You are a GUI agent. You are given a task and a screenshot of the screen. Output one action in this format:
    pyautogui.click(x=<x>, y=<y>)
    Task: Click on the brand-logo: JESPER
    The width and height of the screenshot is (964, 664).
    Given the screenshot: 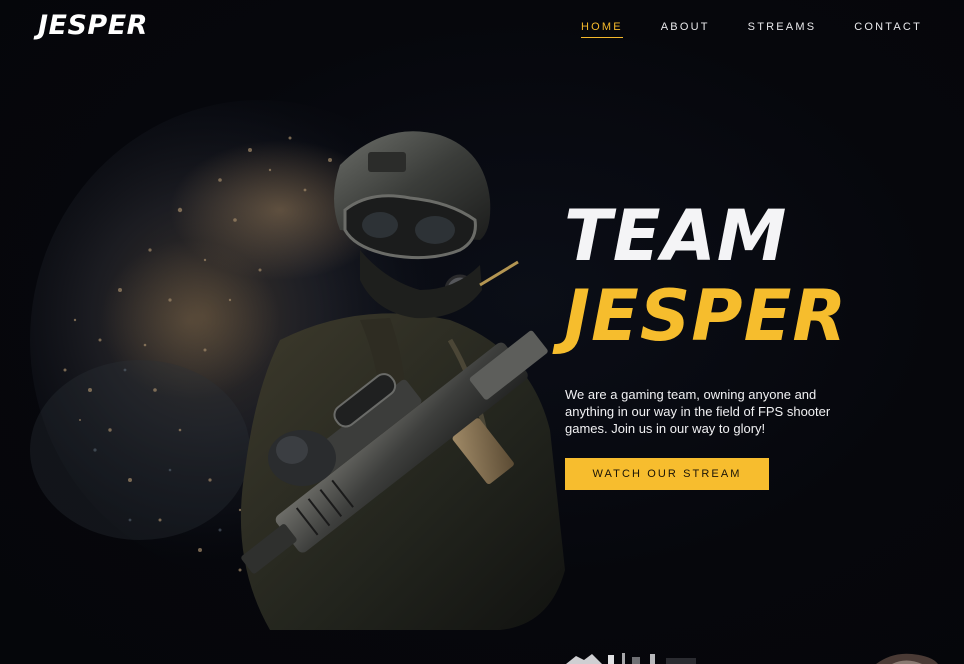 What is the action you would take?
    pyautogui.click(x=93, y=26)
    